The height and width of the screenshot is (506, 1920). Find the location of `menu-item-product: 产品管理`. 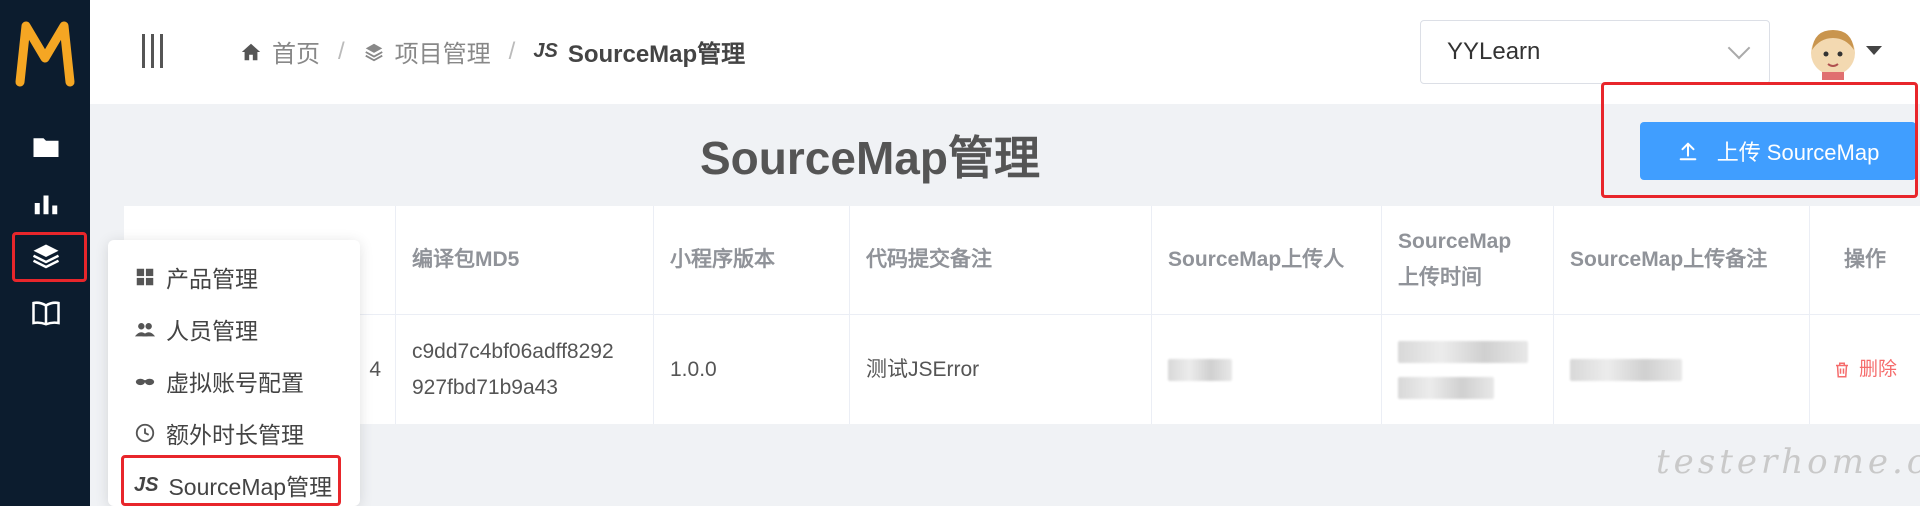

menu-item-product: 产品管理 is located at coordinates (196, 277).